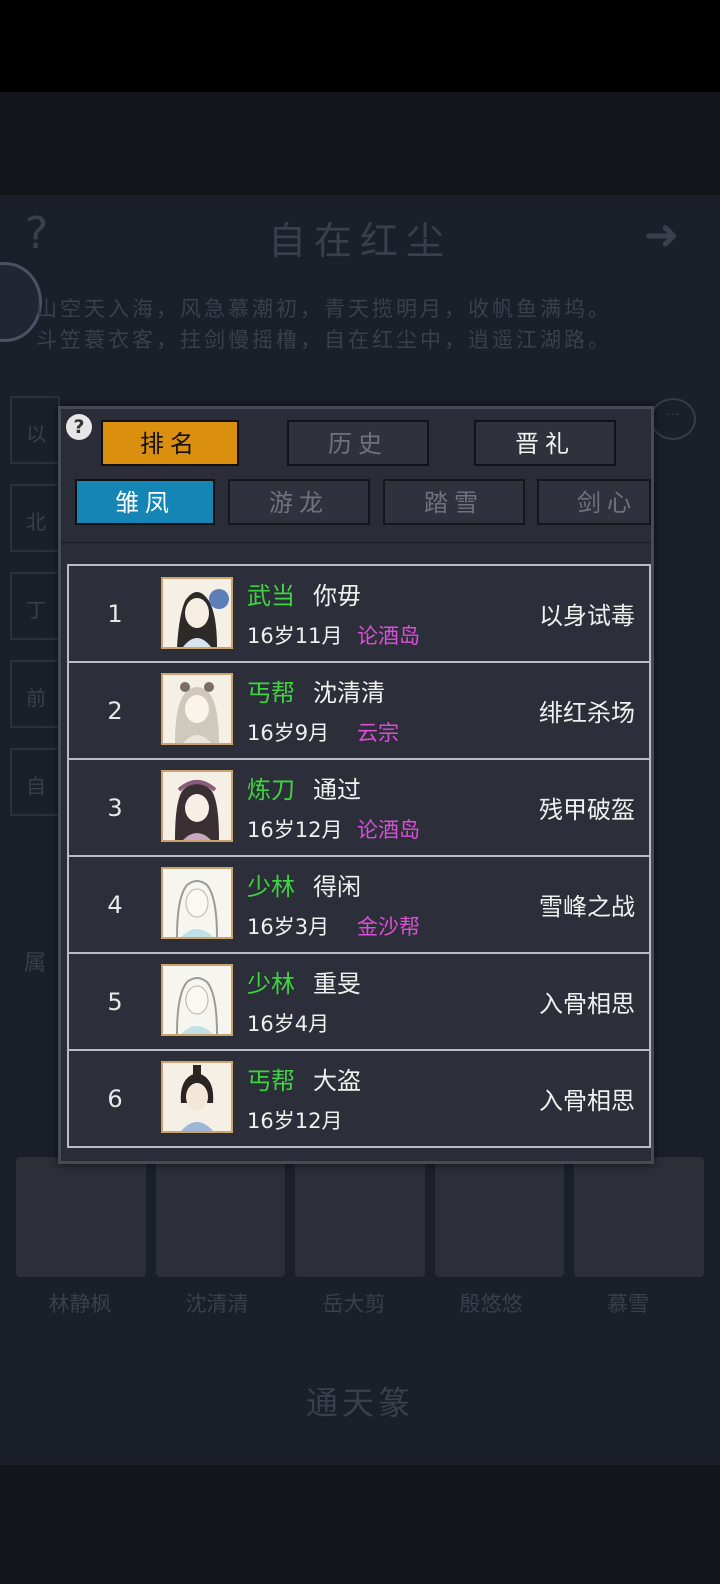 This screenshot has height=1584, width=720. I want to click on side-row: 自, so click(35, 782).